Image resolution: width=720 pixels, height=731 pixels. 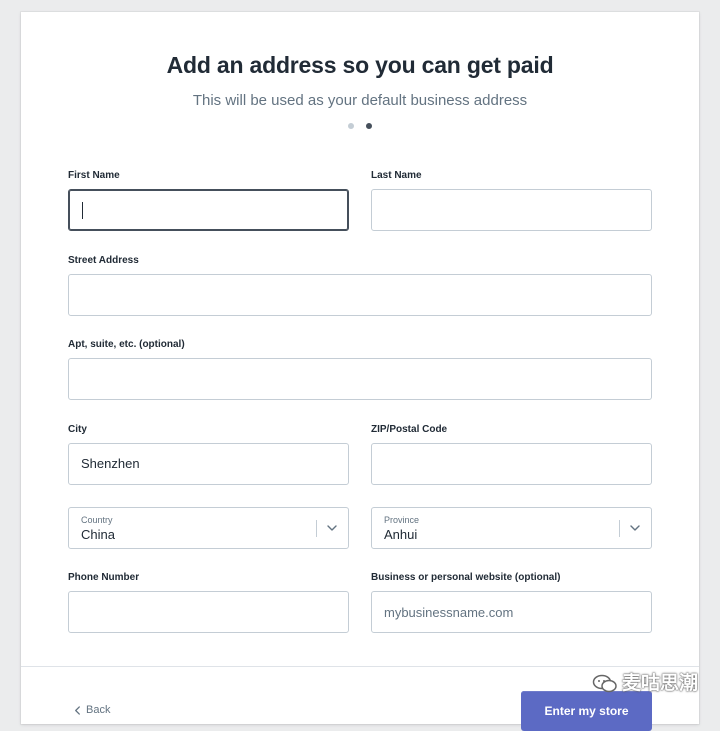 I want to click on zip-input, so click(x=511, y=464).